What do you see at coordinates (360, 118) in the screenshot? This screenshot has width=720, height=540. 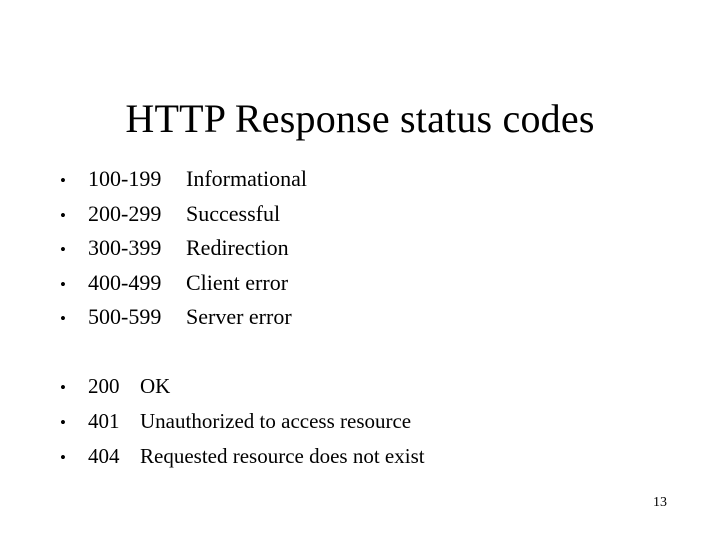 I see `page-title: HTTP Response status codes` at bounding box center [360, 118].